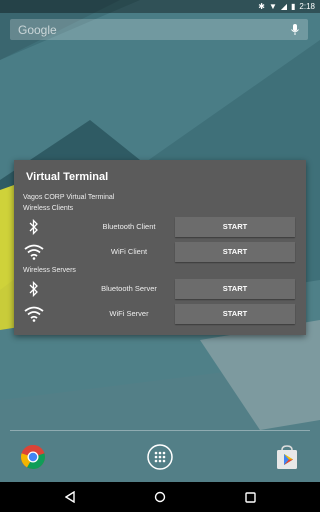 The width and height of the screenshot is (320, 512). Describe the element at coordinates (33, 457) in the screenshot. I see `chrome-icon` at that location.